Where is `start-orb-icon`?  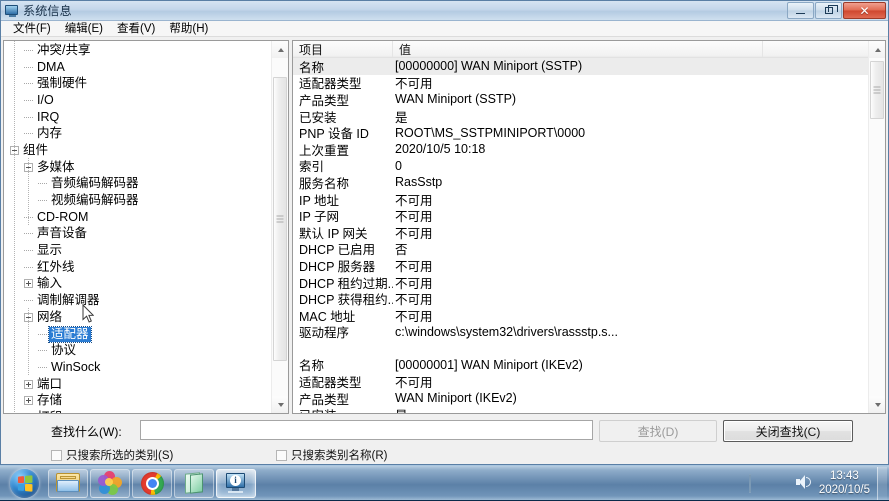 start-orb-icon is located at coordinates (24, 483).